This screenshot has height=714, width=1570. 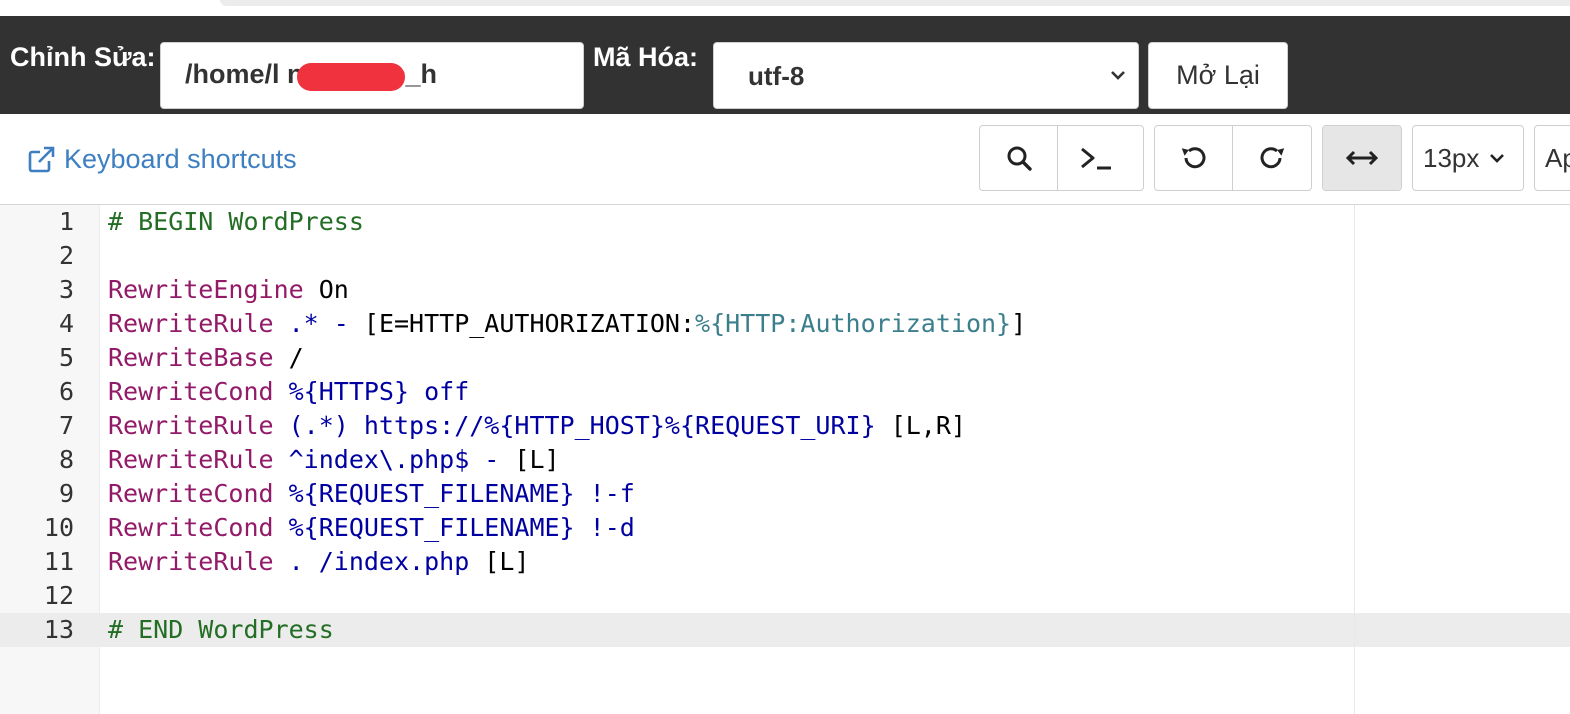 I want to click on code-text: RewriteBase /, so click(x=206, y=358).